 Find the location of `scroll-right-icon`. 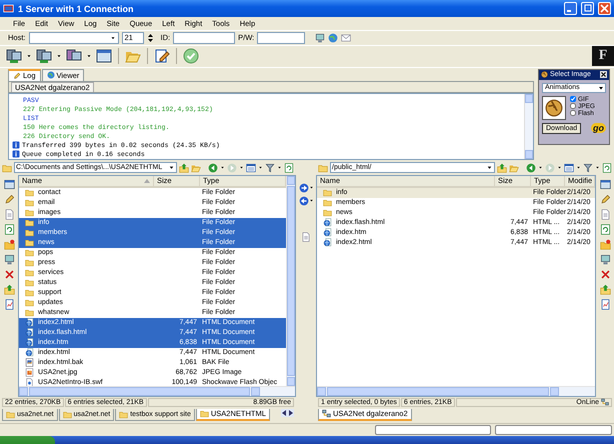

scroll-right-icon is located at coordinates (290, 413).